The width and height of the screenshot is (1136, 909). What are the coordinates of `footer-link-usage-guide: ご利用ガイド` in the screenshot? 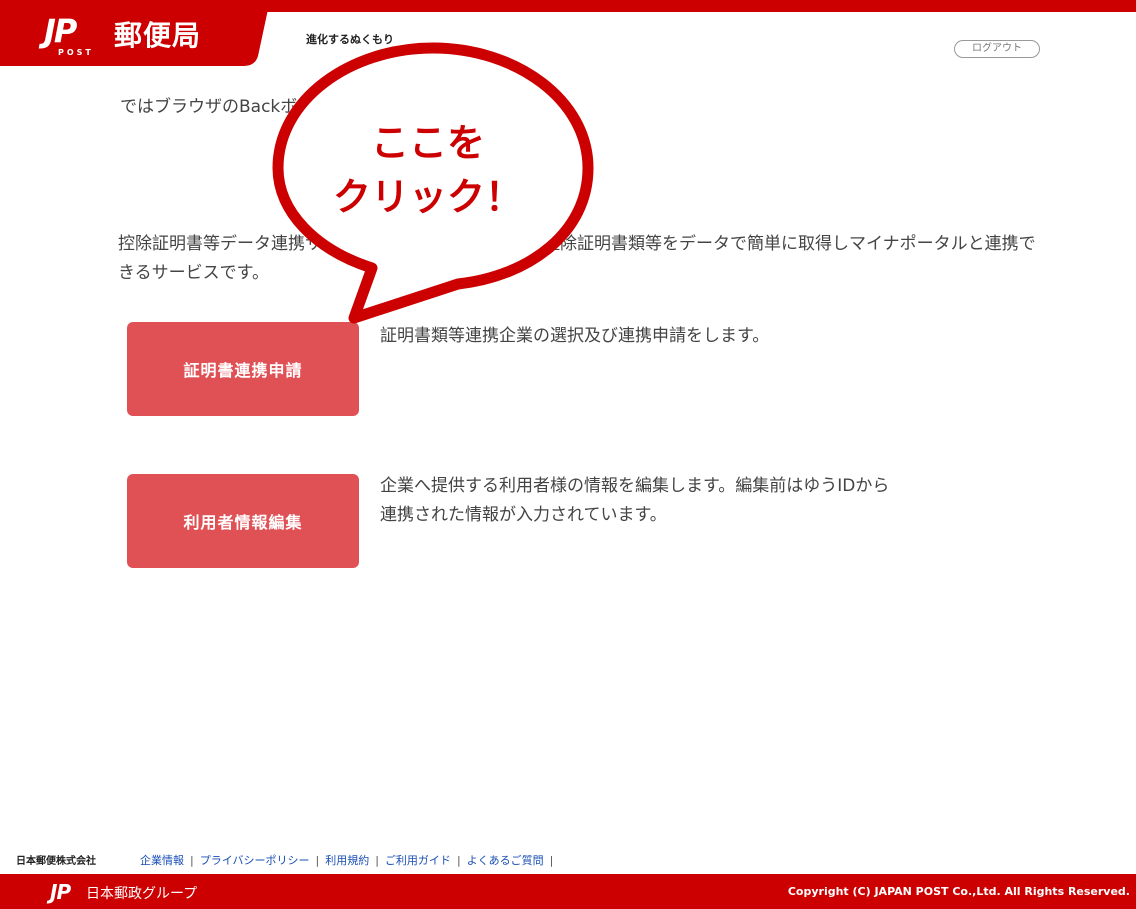 It's located at (418, 860).